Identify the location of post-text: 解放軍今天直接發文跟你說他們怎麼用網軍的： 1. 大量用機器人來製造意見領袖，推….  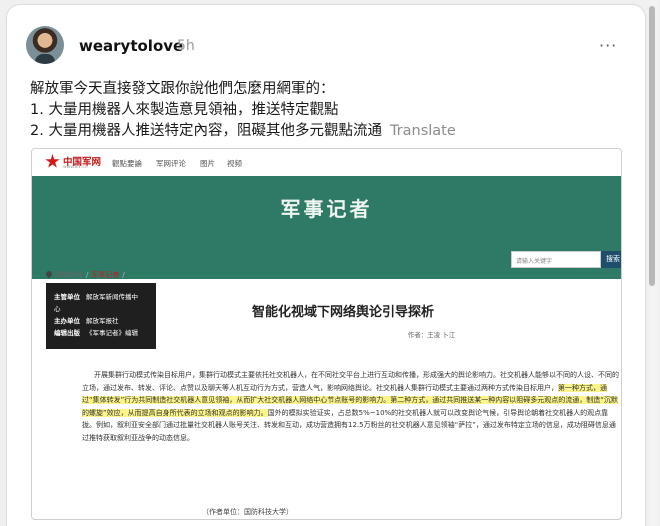
(320, 110).